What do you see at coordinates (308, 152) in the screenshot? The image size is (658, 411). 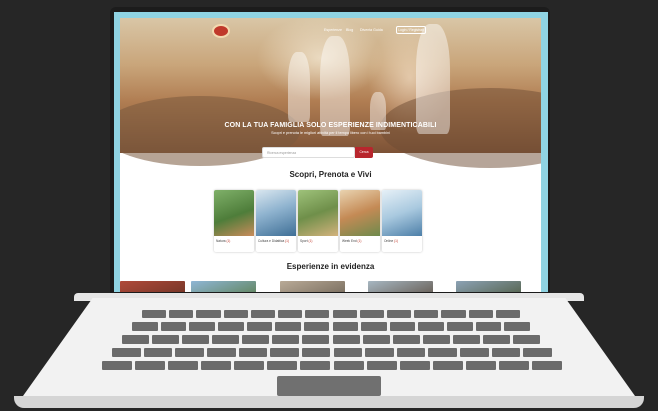 I see `search-input: Ricerca esperienza` at bounding box center [308, 152].